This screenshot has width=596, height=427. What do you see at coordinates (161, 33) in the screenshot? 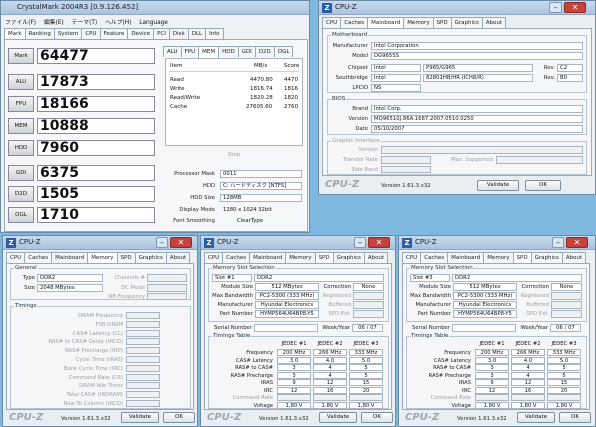
I see `tab-pci: PCI` at bounding box center [161, 33].